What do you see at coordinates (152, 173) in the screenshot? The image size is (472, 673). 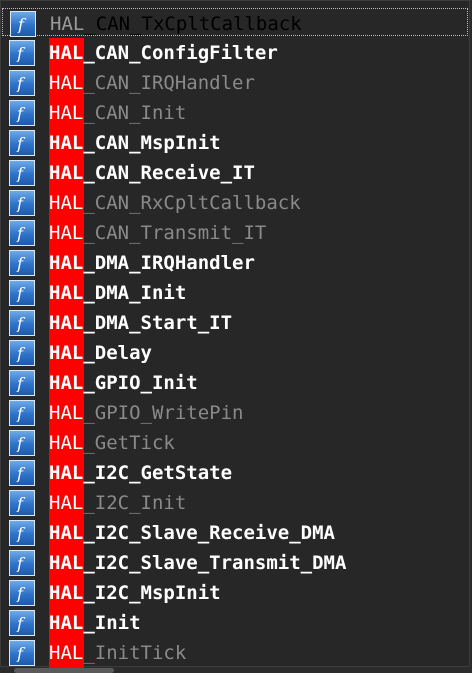 I see `item-label: HAL_CAN_Receive_IT` at bounding box center [152, 173].